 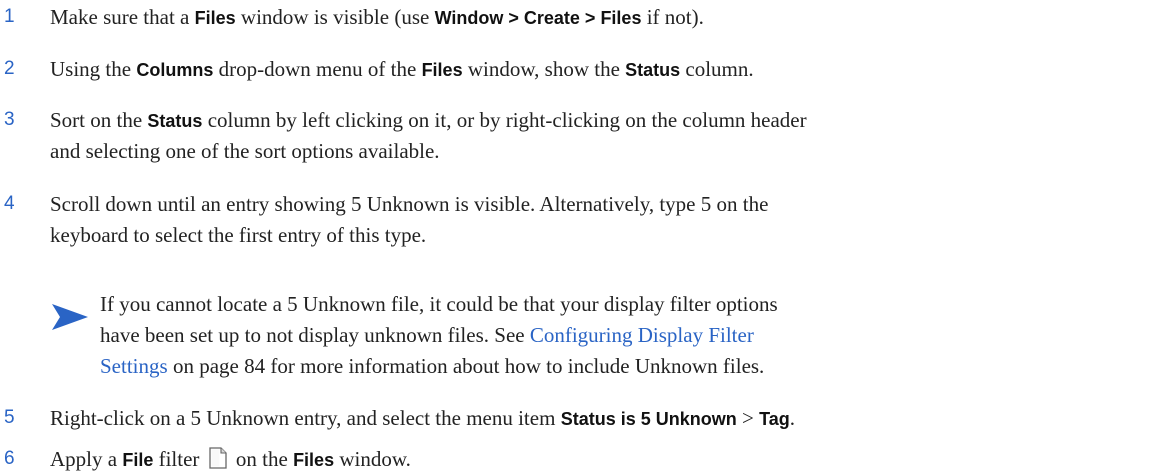 What do you see at coordinates (99, 120) in the screenshot?
I see `text-run: Sort on the` at bounding box center [99, 120].